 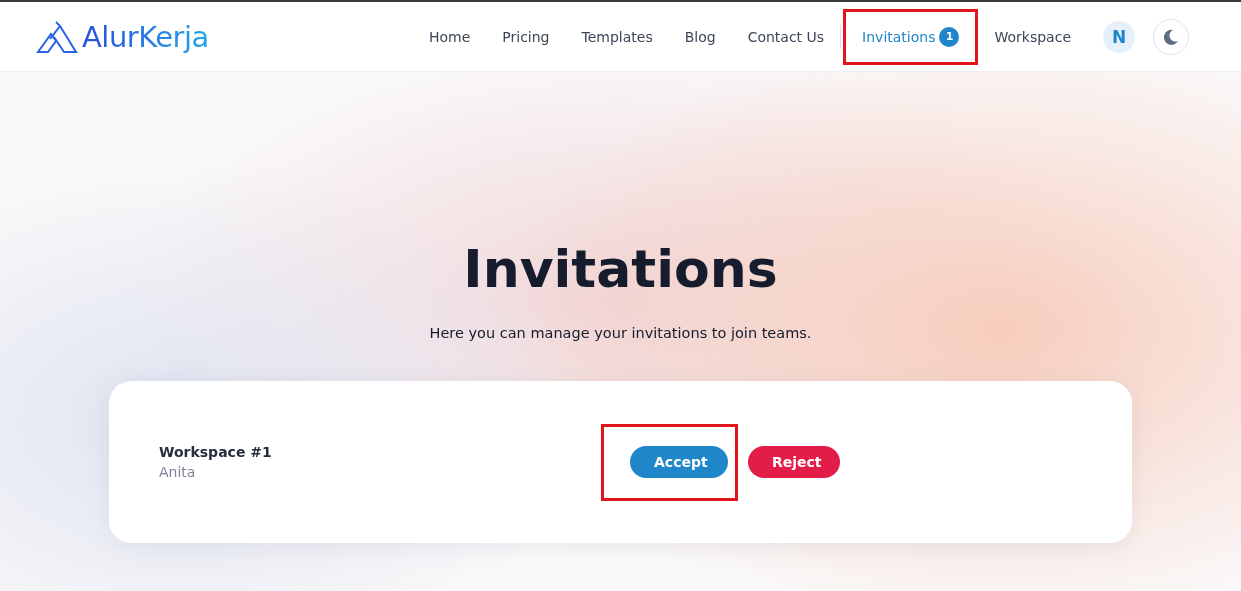 What do you see at coordinates (449, 36) in the screenshot?
I see `nav-link: Home` at bounding box center [449, 36].